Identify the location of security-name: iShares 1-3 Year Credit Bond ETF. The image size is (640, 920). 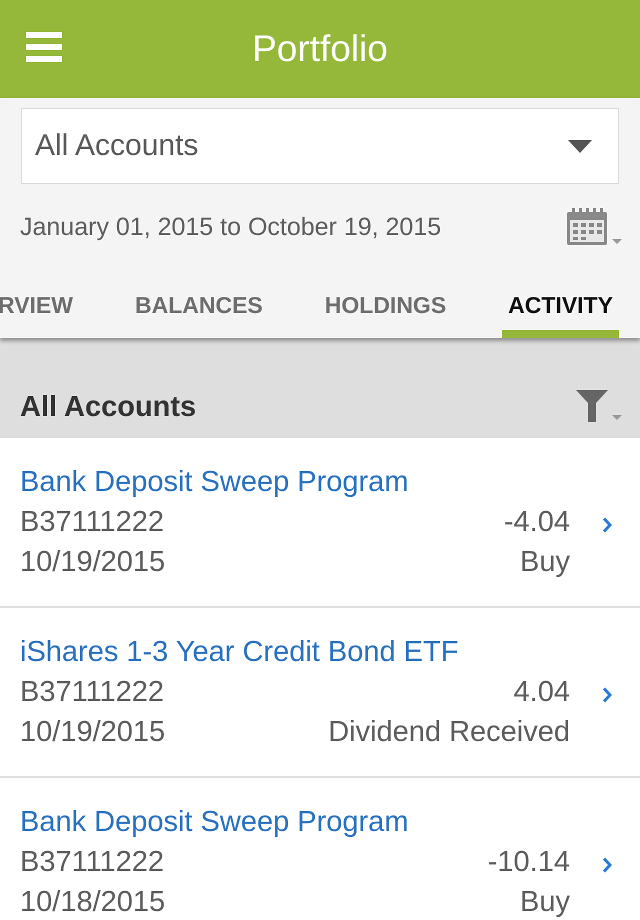
(239, 652).